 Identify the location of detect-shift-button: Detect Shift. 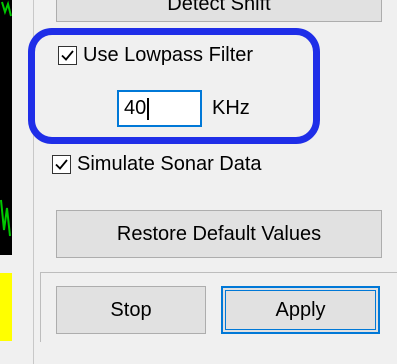
(219, 11).